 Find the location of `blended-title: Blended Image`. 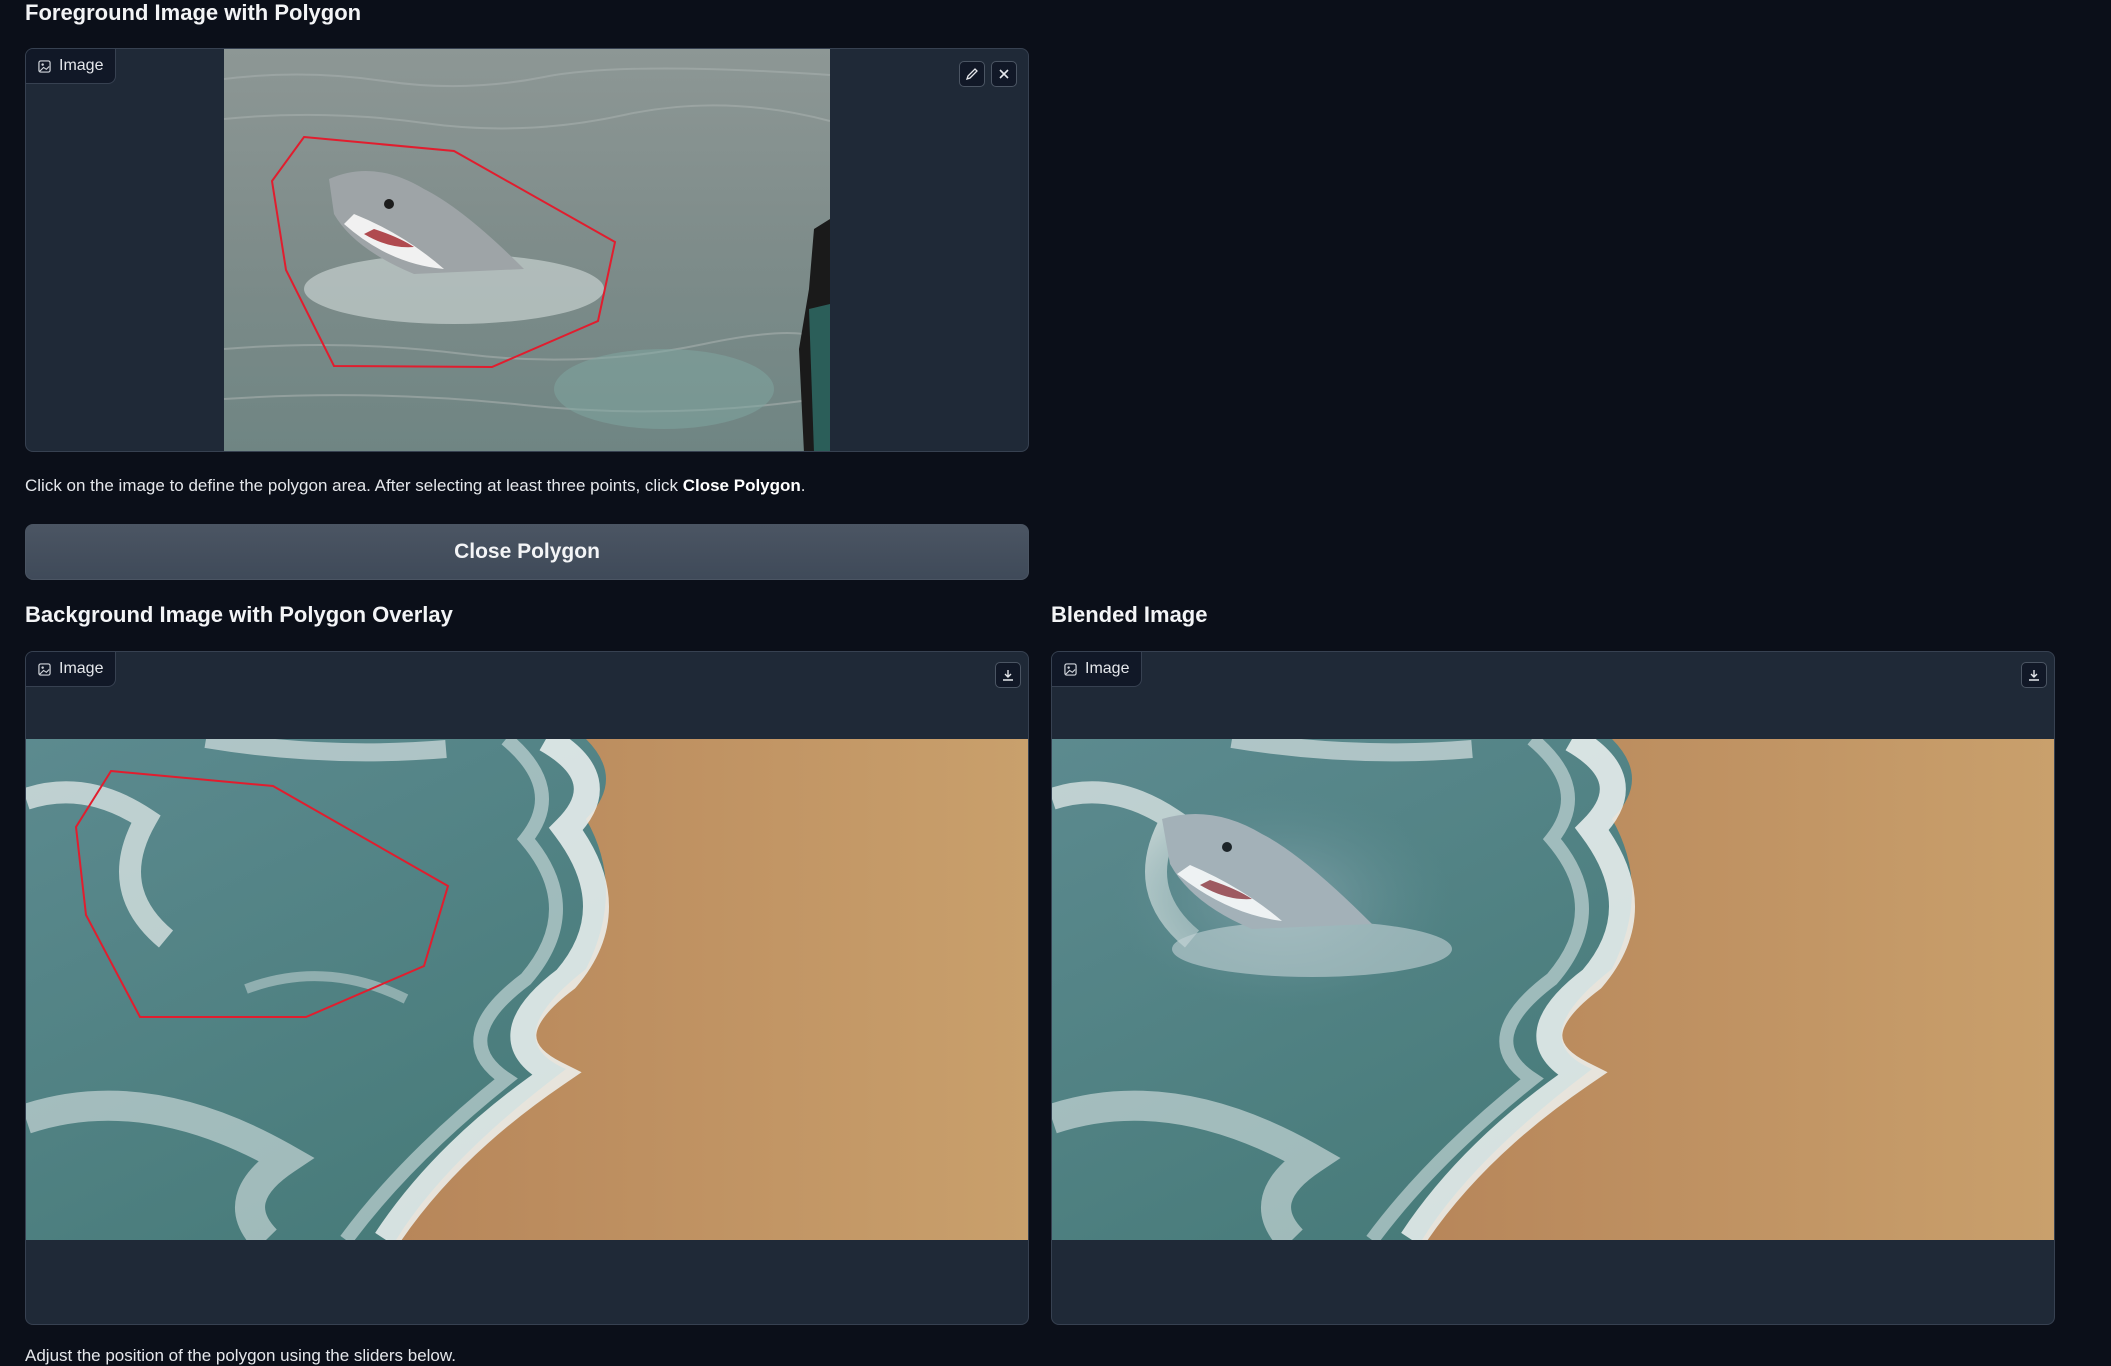

blended-title: Blended Image is located at coordinates (1129, 614).